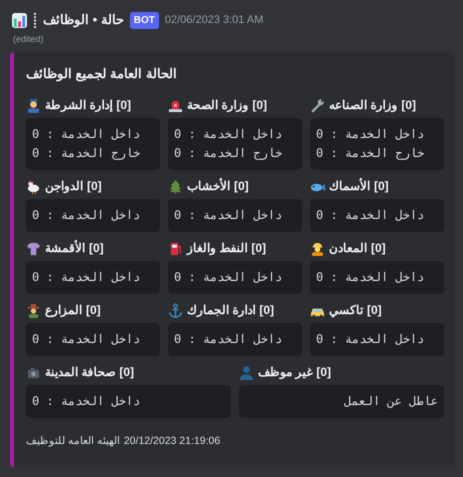 Image resolution: width=463 pixels, height=477 pixels. Describe the element at coordinates (83, 20) in the screenshot. I see `author-name: حالة • الوظائف` at that location.